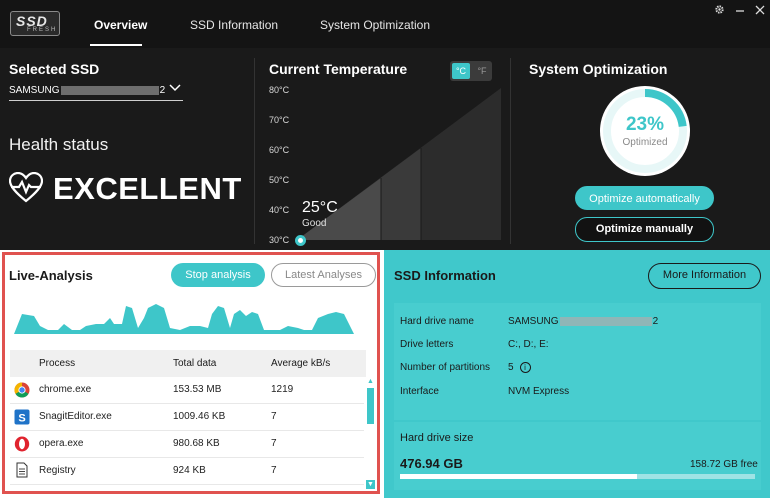 This screenshot has width=770, height=498. Describe the element at coordinates (427, 344) in the screenshot. I see `info-key: Drive letters` at that location.